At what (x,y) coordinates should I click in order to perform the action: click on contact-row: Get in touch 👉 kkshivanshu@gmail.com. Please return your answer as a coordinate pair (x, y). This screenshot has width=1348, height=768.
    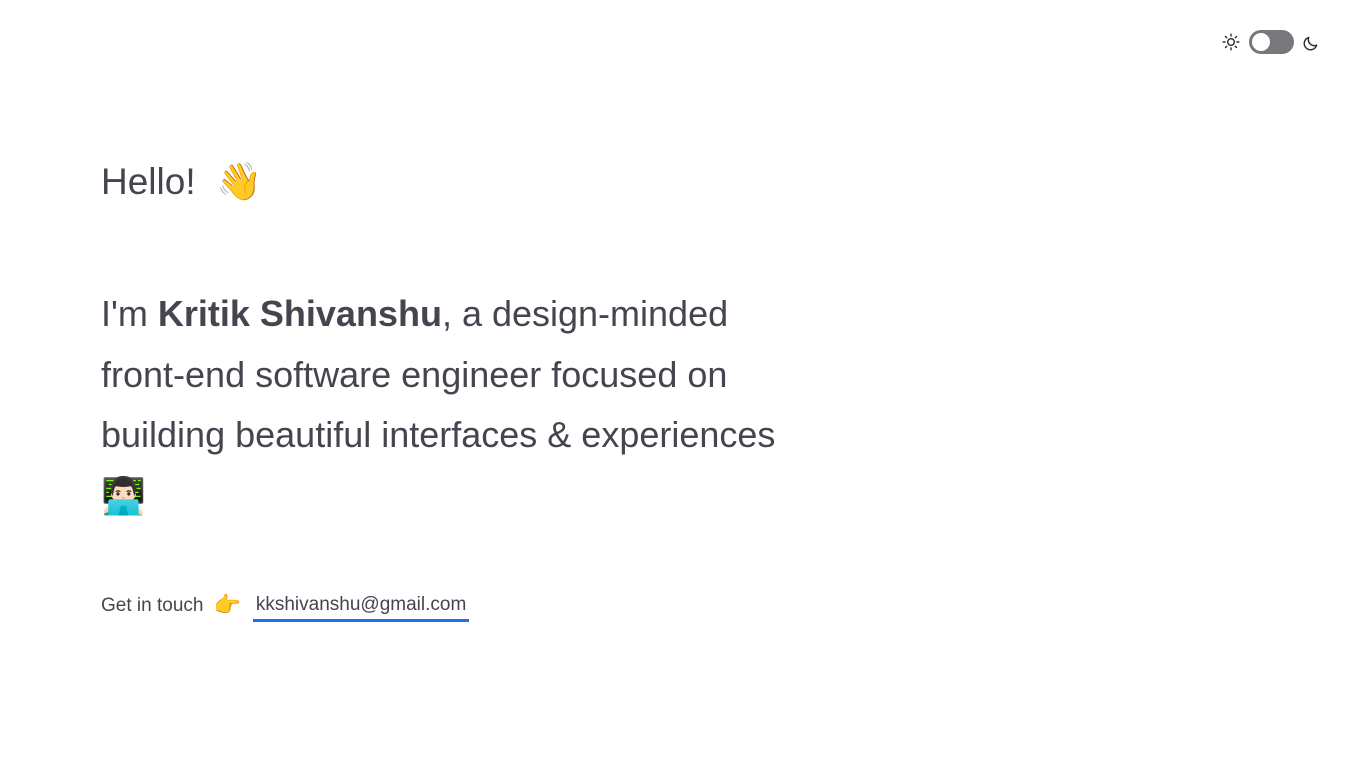
    Looking at the image, I should click on (285, 606).